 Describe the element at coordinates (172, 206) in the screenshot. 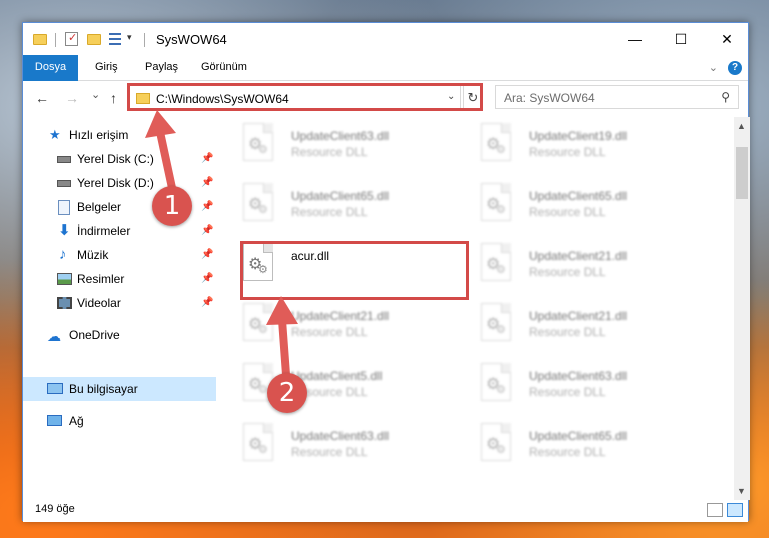

I see `step-badge-1: 1` at that location.